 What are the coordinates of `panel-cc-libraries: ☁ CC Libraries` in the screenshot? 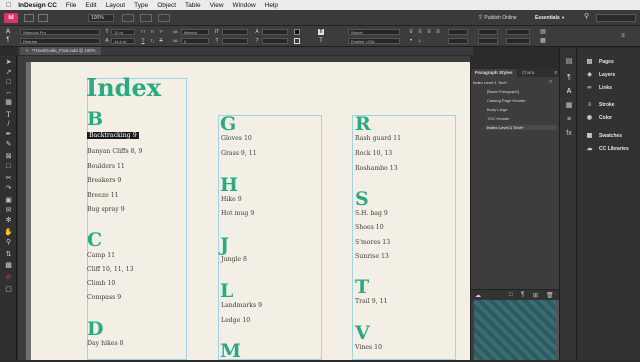 It's located at (608, 149).